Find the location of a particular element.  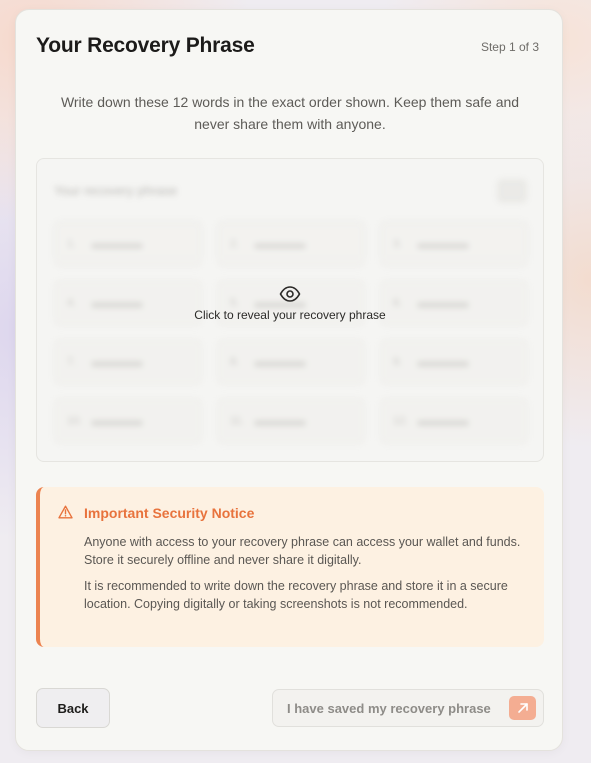

word-cell: 7. is located at coordinates (128, 362).